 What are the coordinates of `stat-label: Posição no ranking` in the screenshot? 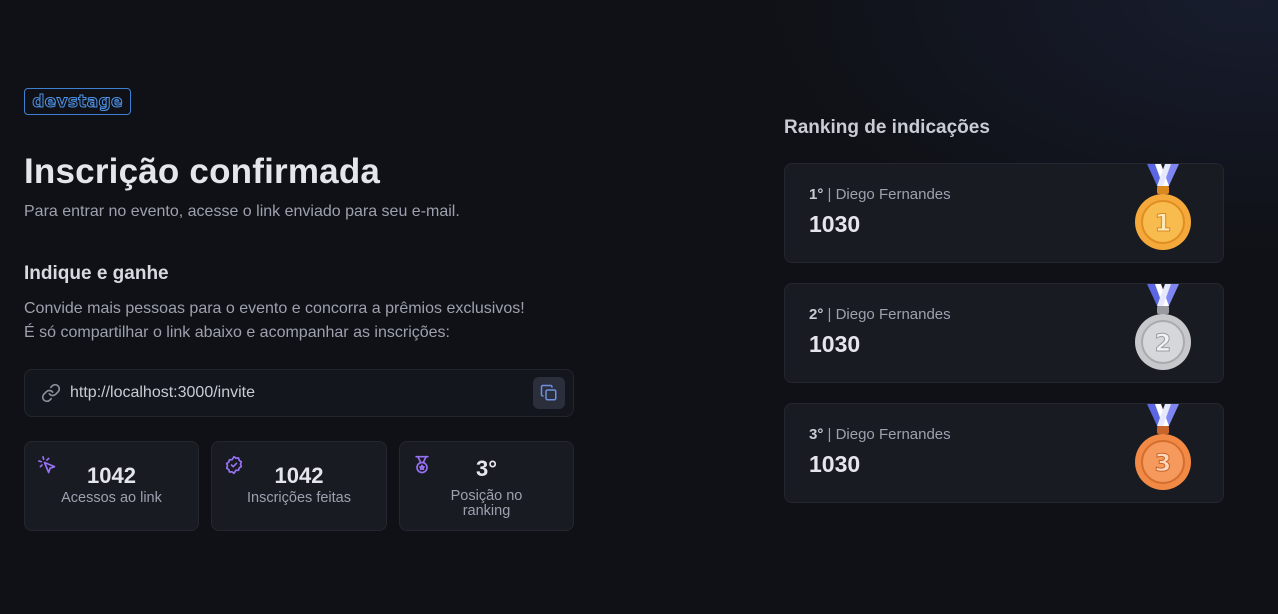 It's located at (486, 504).